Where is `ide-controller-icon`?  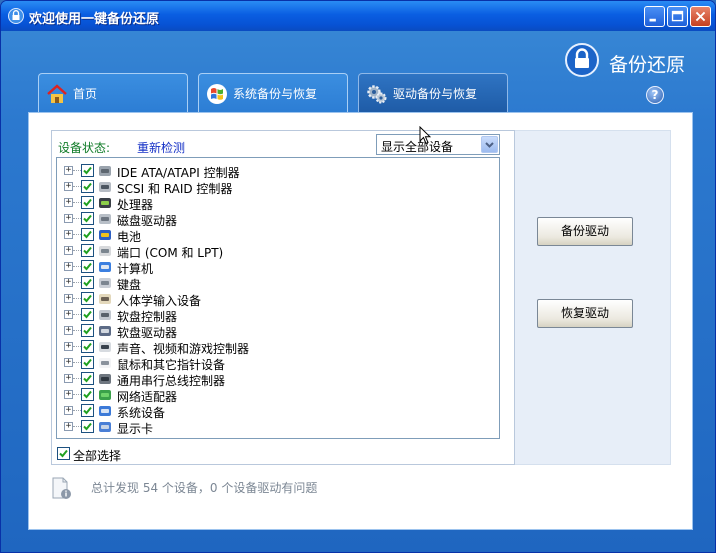 ide-controller-icon is located at coordinates (105, 171).